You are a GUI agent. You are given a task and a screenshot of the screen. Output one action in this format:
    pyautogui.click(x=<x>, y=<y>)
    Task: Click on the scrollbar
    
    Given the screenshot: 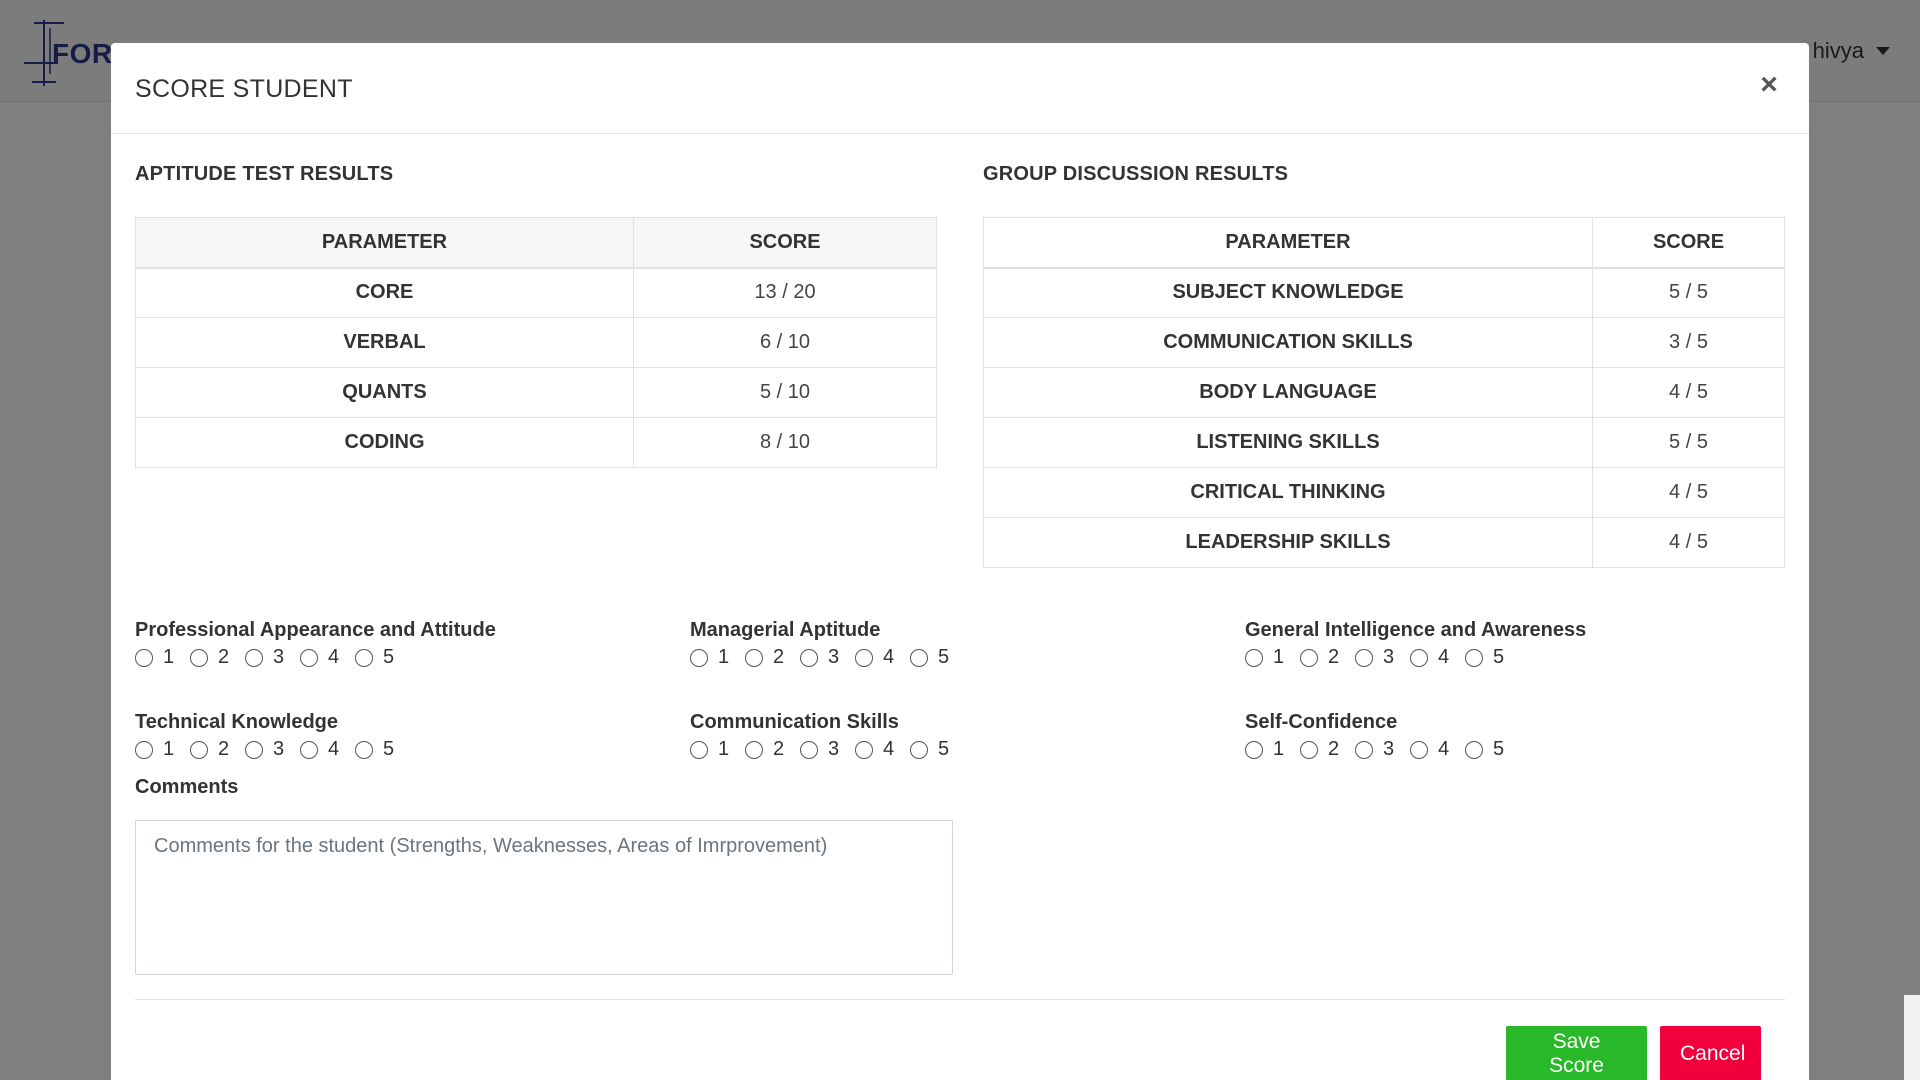 What is the action you would take?
    pyautogui.click(x=1912, y=1037)
    